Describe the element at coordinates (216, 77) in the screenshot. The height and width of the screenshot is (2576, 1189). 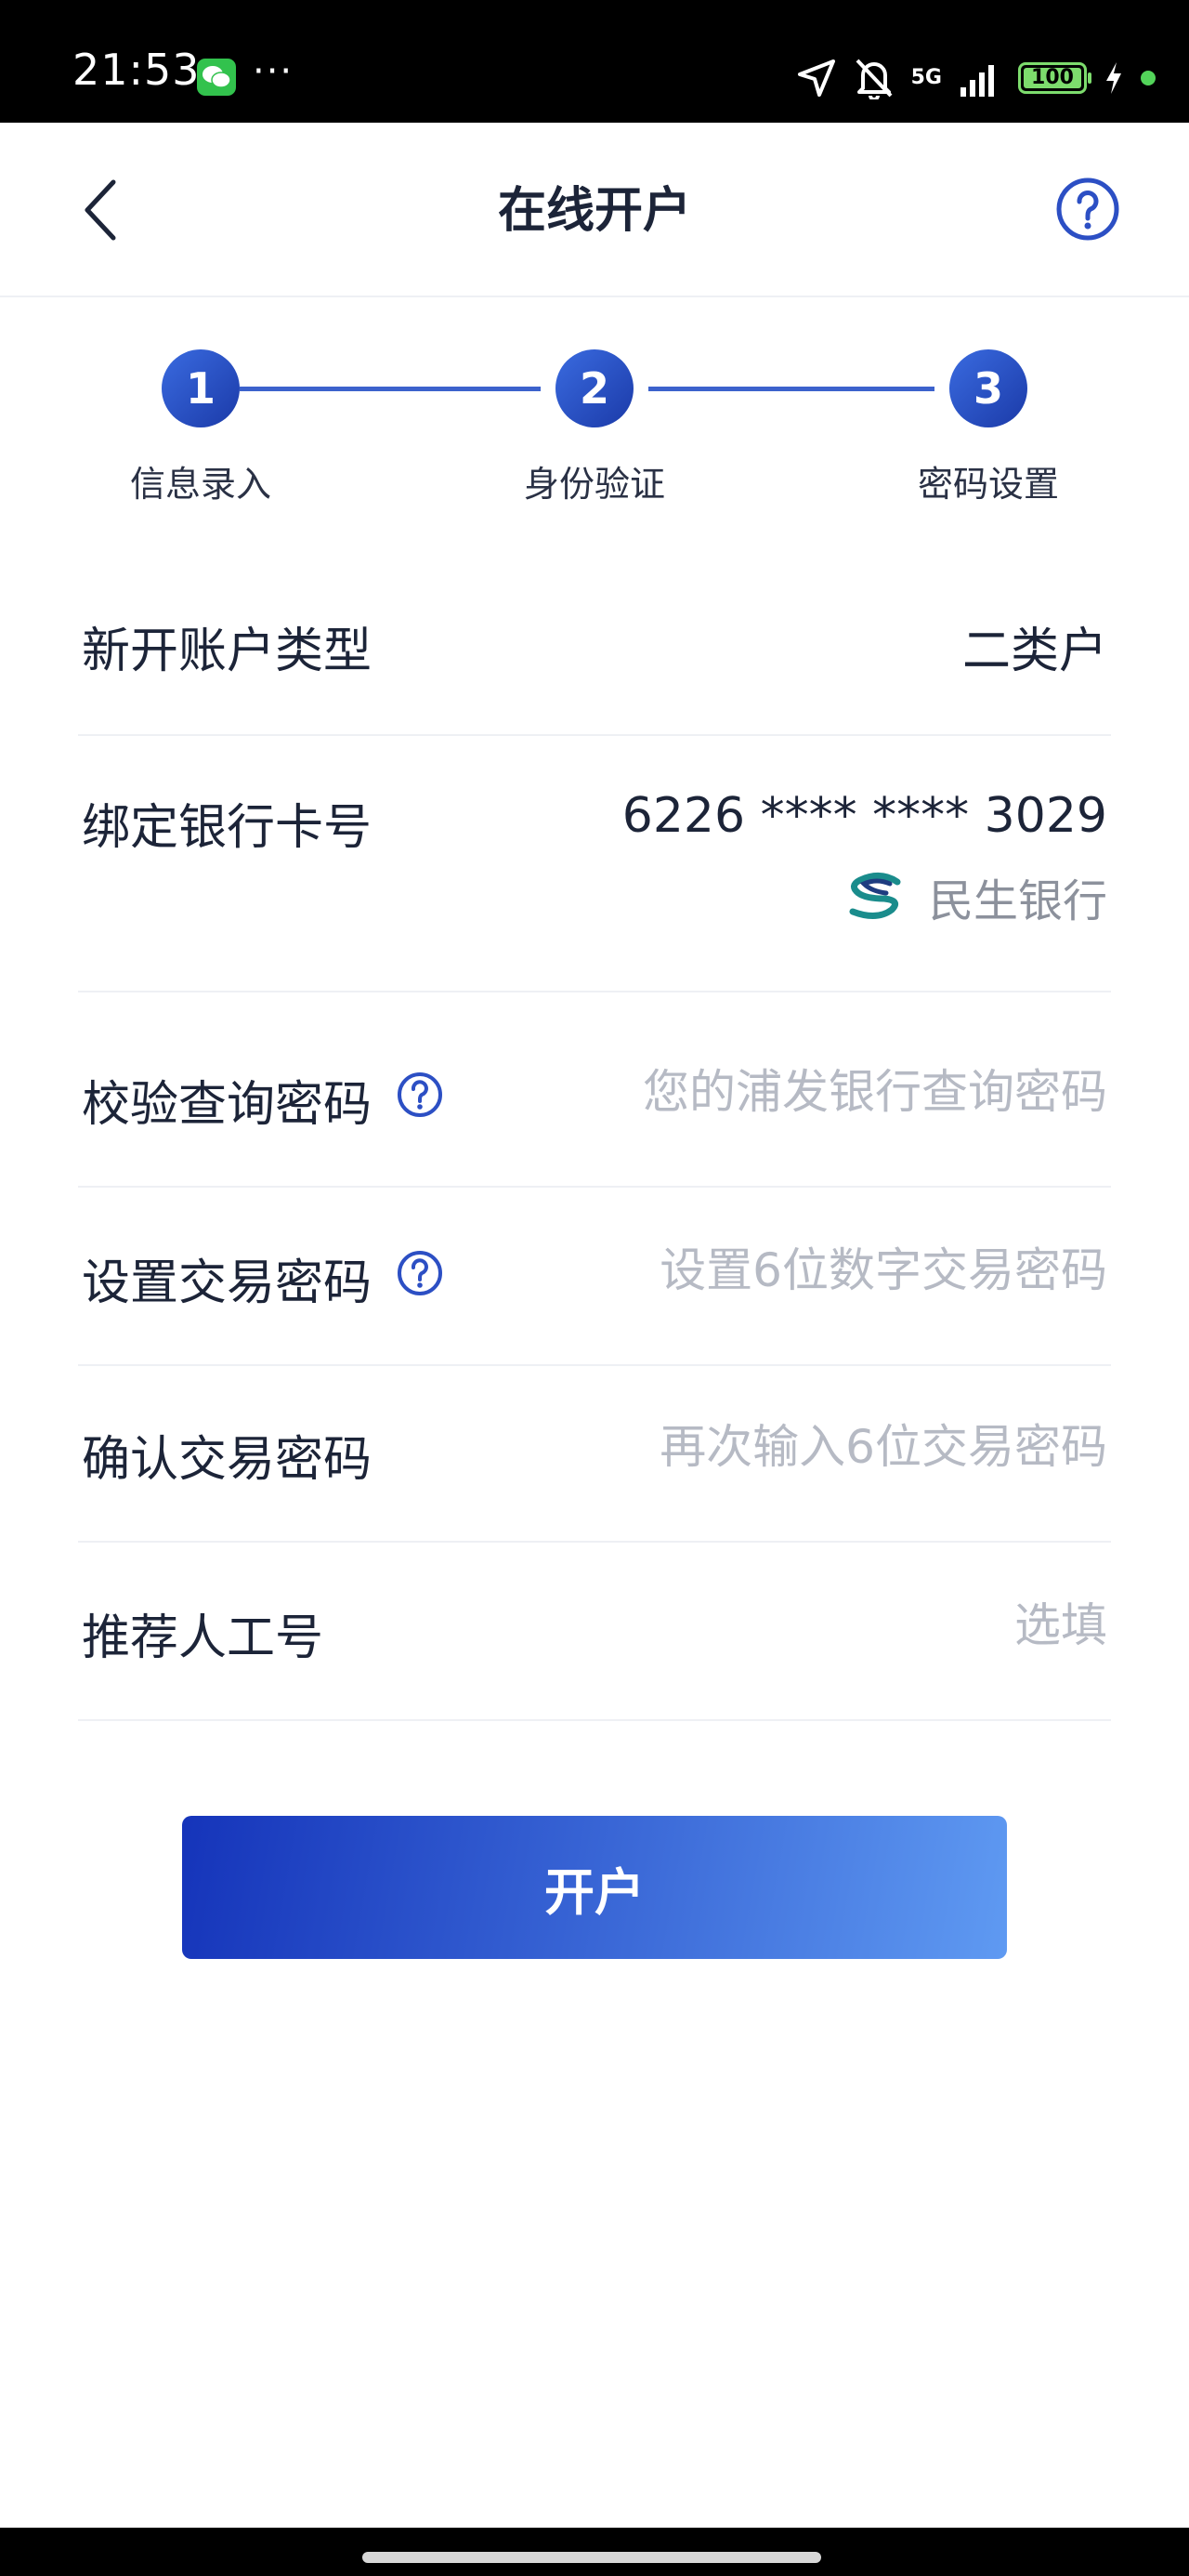
I see `wechat-icon` at that location.